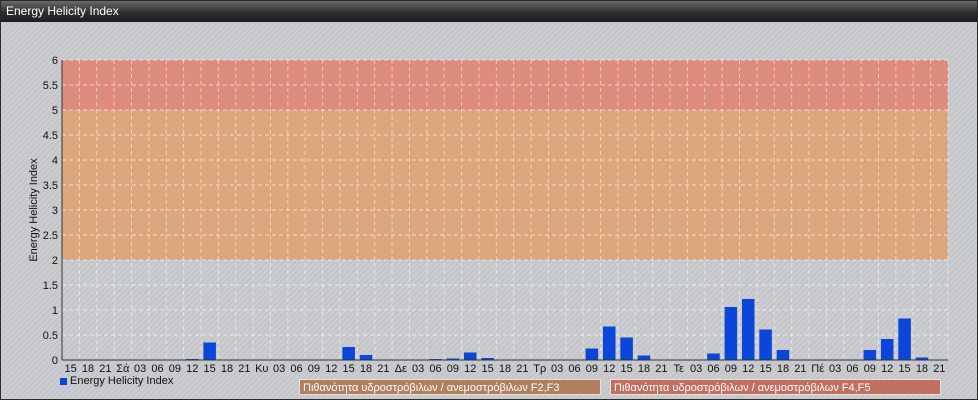 Image resolution: width=978 pixels, height=400 pixels. Describe the element at coordinates (50, 136) in the screenshot. I see `y-tick-label: 4.5` at that location.